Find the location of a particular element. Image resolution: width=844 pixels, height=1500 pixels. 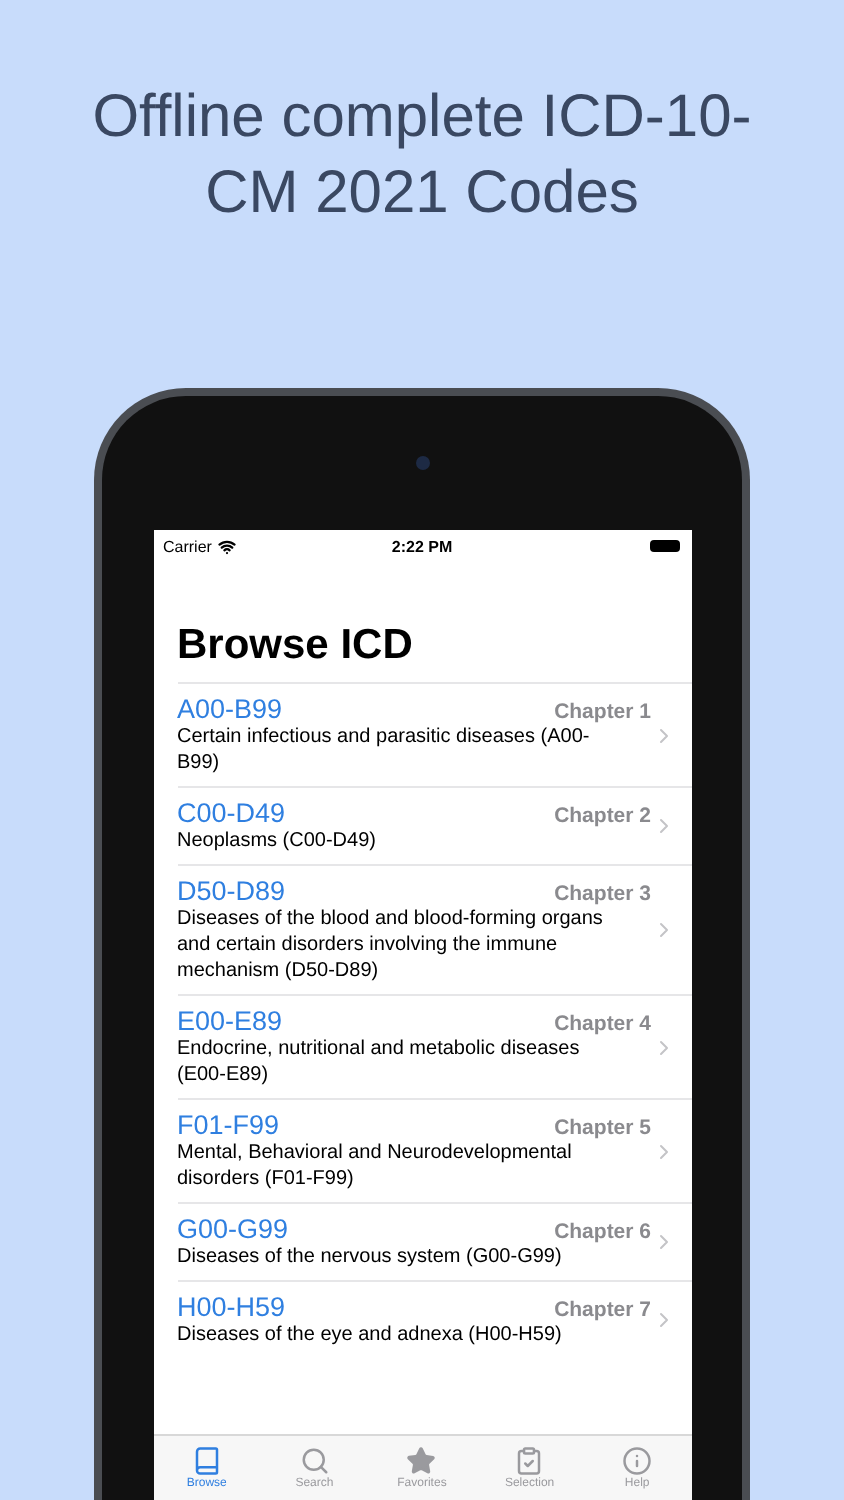

info-icon is located at coordinates (637, 1461).